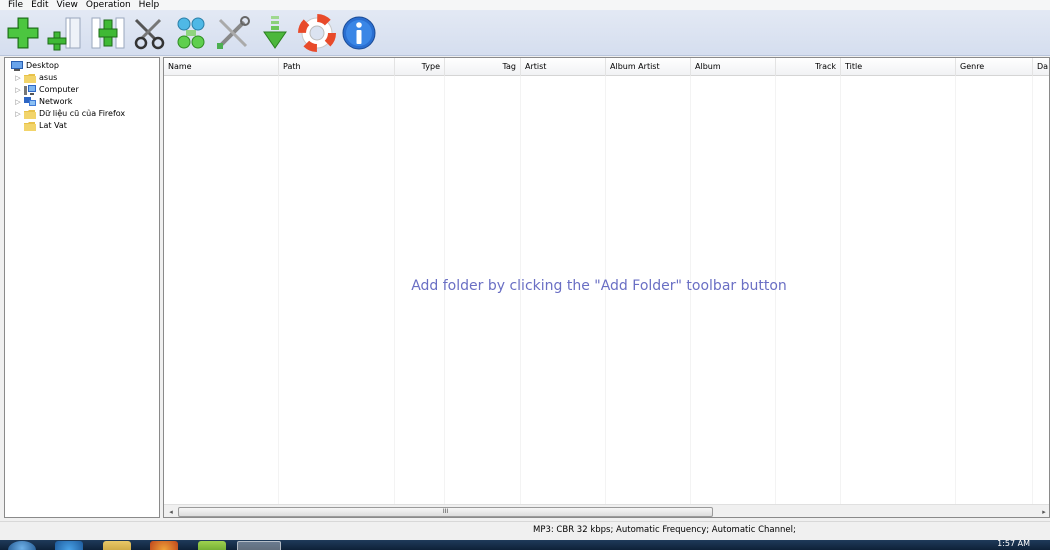 This screenshot has height=550, width=1050. Describe the element at coordinates (1041, 67) in the screenshot. I see `column-date: Da` at that location.